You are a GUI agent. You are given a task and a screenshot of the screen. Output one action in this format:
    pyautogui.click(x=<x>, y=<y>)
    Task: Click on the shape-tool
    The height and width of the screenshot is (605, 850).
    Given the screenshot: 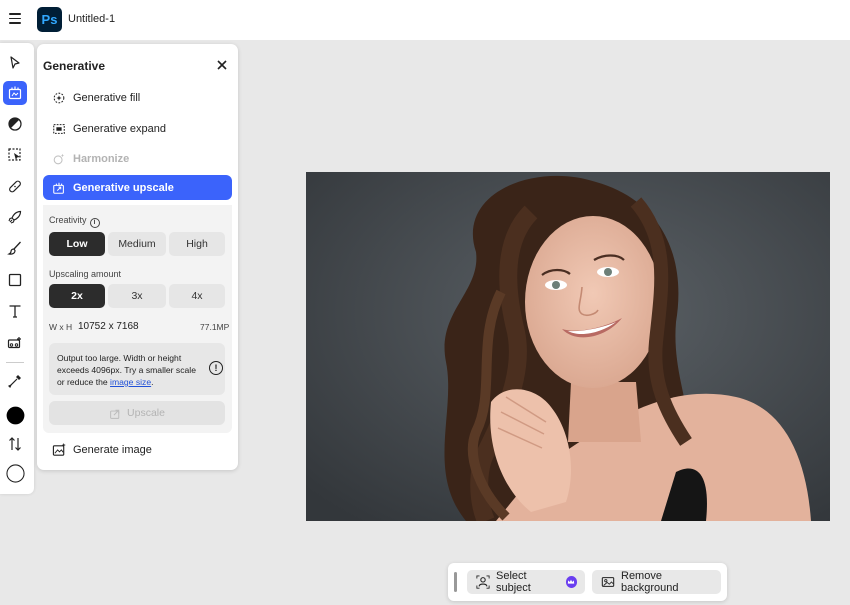 What is the action you would take?
    pyautogui.click(x=15, y=280)
    